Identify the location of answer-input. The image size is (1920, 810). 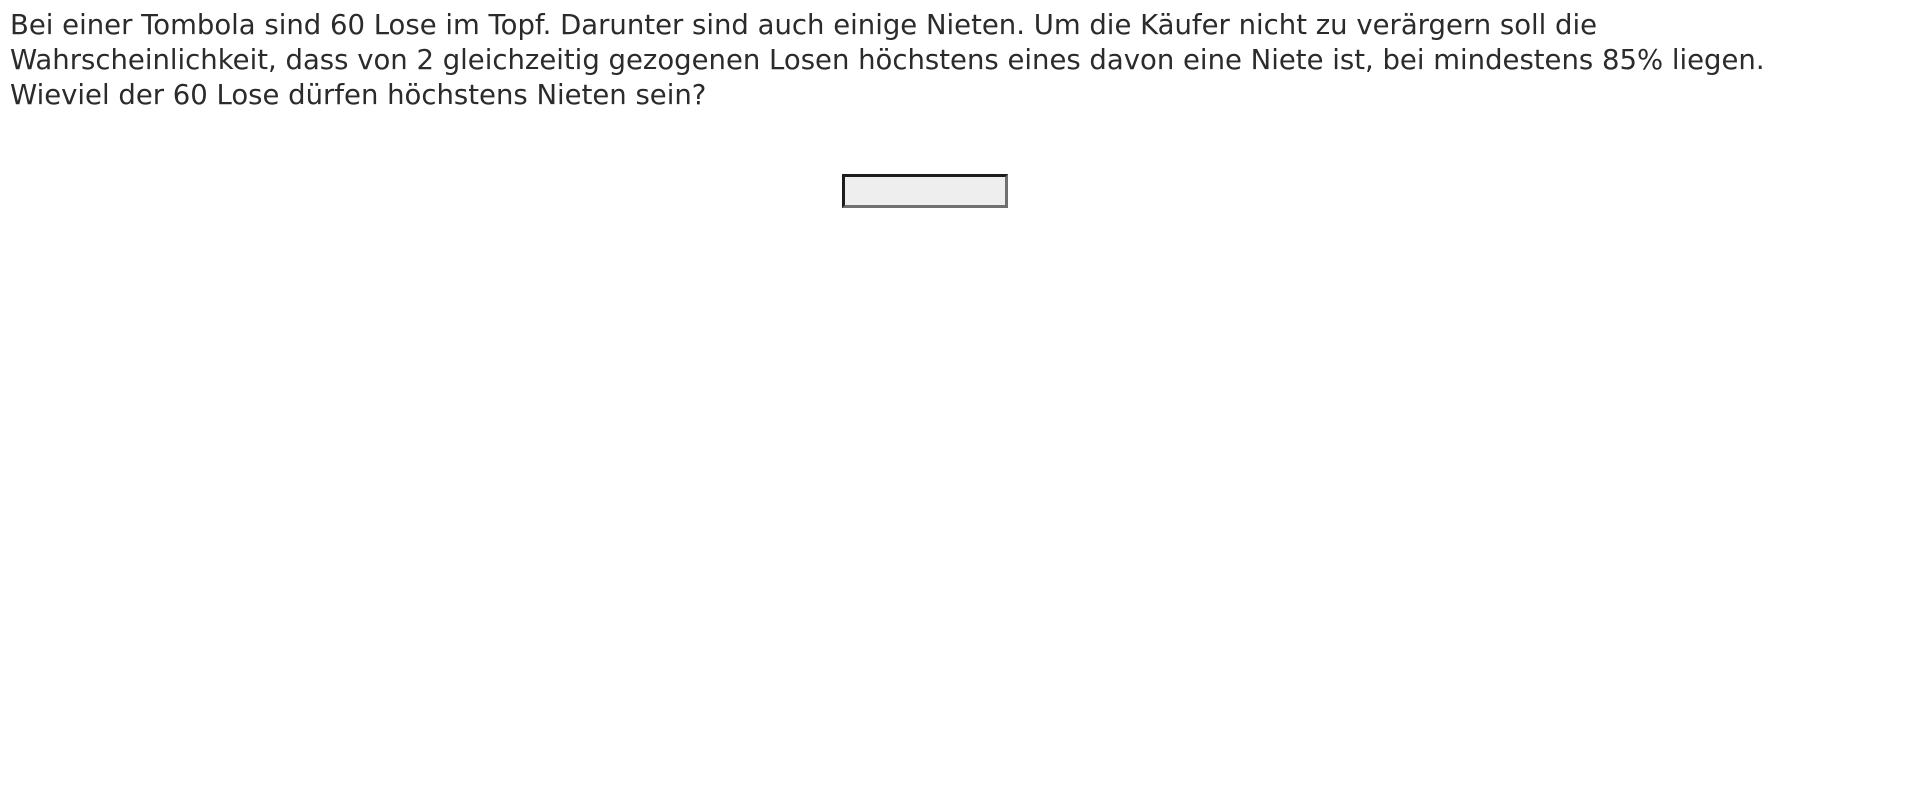
(925, 191).